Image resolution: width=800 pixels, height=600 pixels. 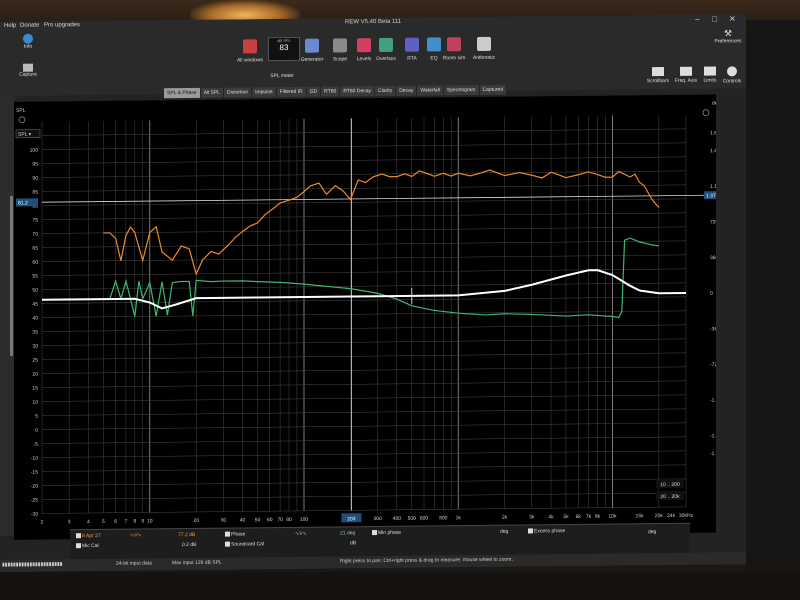 I want to click on x-tick-label: 15k, so click(x=640, y=516).